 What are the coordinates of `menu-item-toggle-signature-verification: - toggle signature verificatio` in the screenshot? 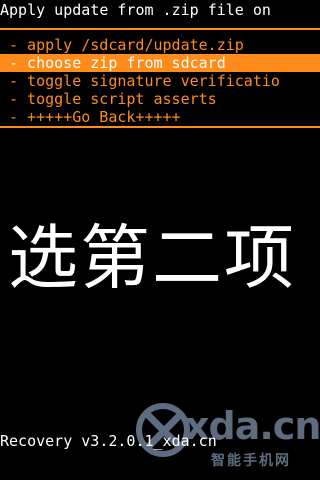 It's located at (160, 81).